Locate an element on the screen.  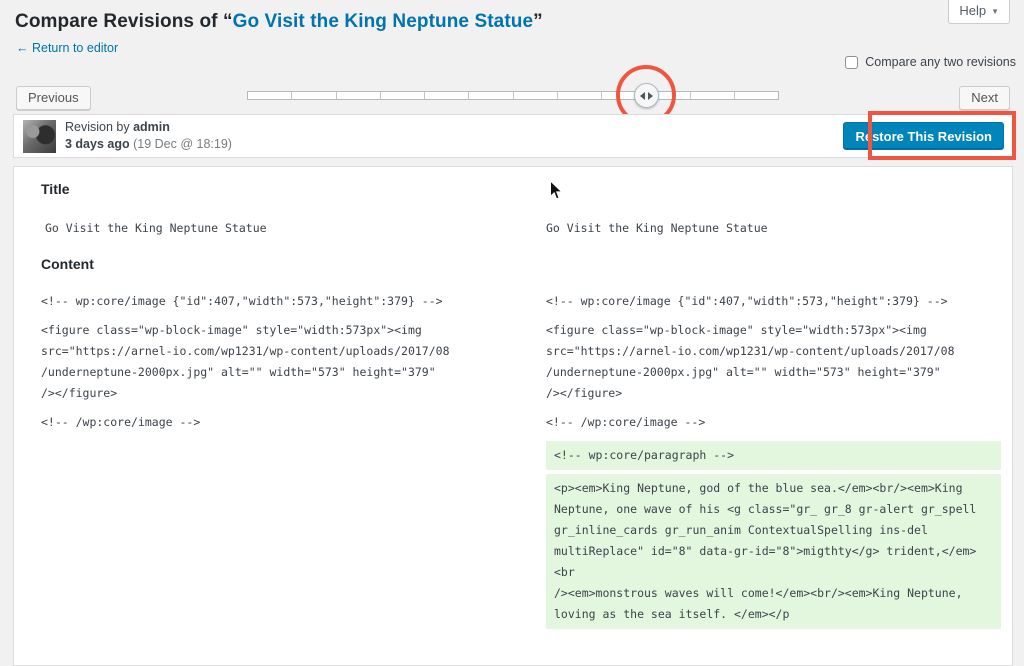
quote-open: “ is located at coordinates (227, 21).